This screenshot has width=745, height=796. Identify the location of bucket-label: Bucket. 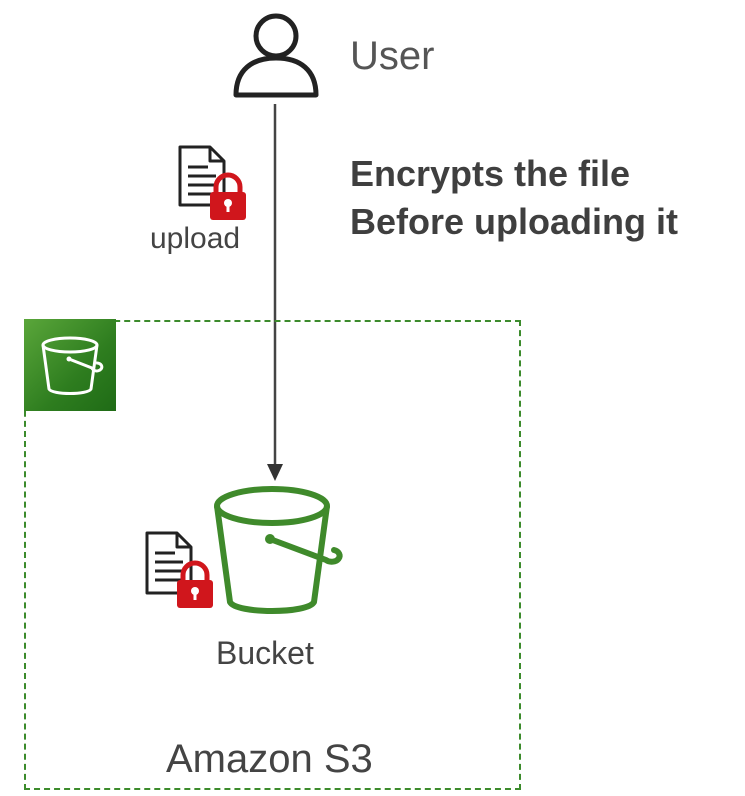
(265, 653).